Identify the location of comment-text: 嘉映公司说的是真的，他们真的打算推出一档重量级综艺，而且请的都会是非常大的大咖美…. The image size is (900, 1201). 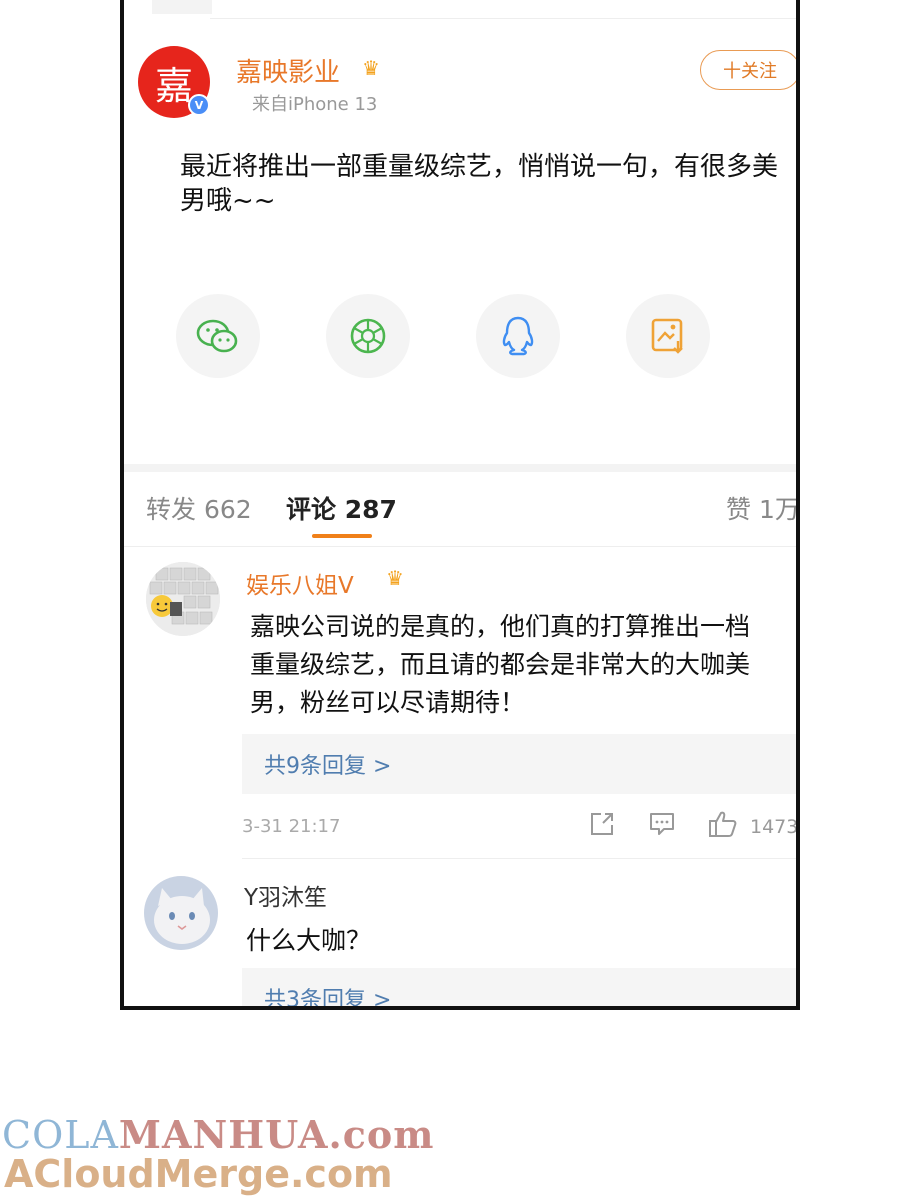
(500, 664).